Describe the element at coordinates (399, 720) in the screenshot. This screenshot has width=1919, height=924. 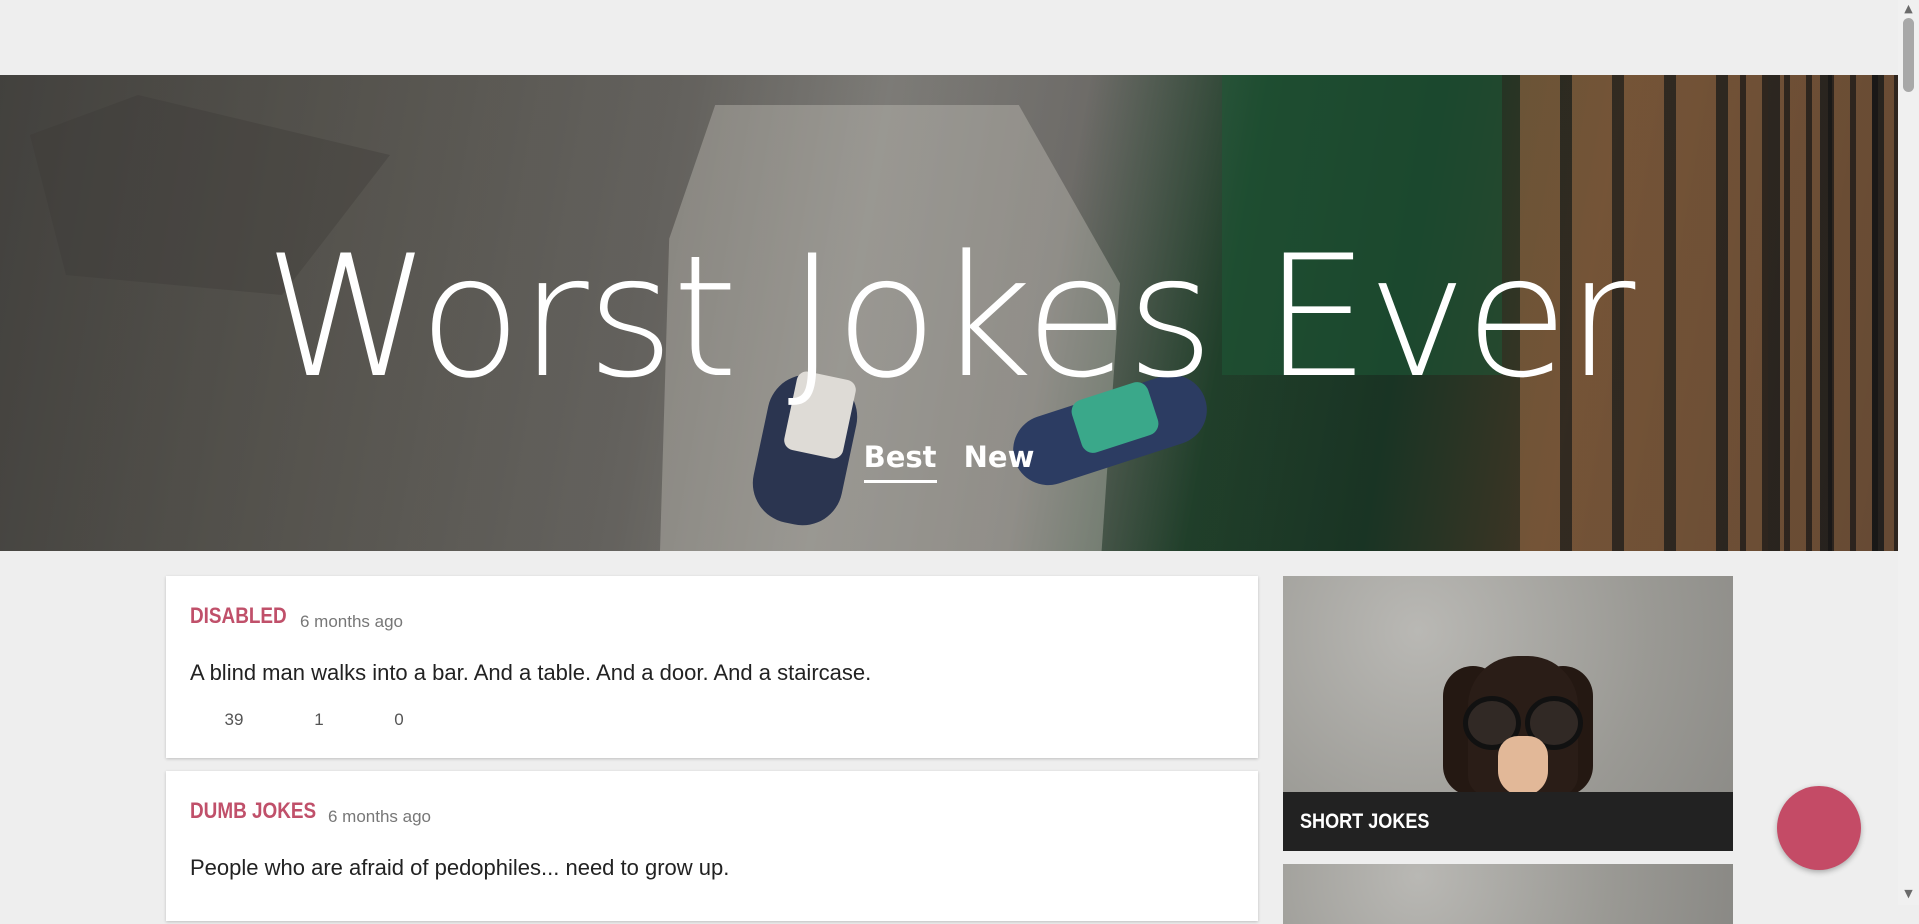
I see `comment-count: 0` at that location.